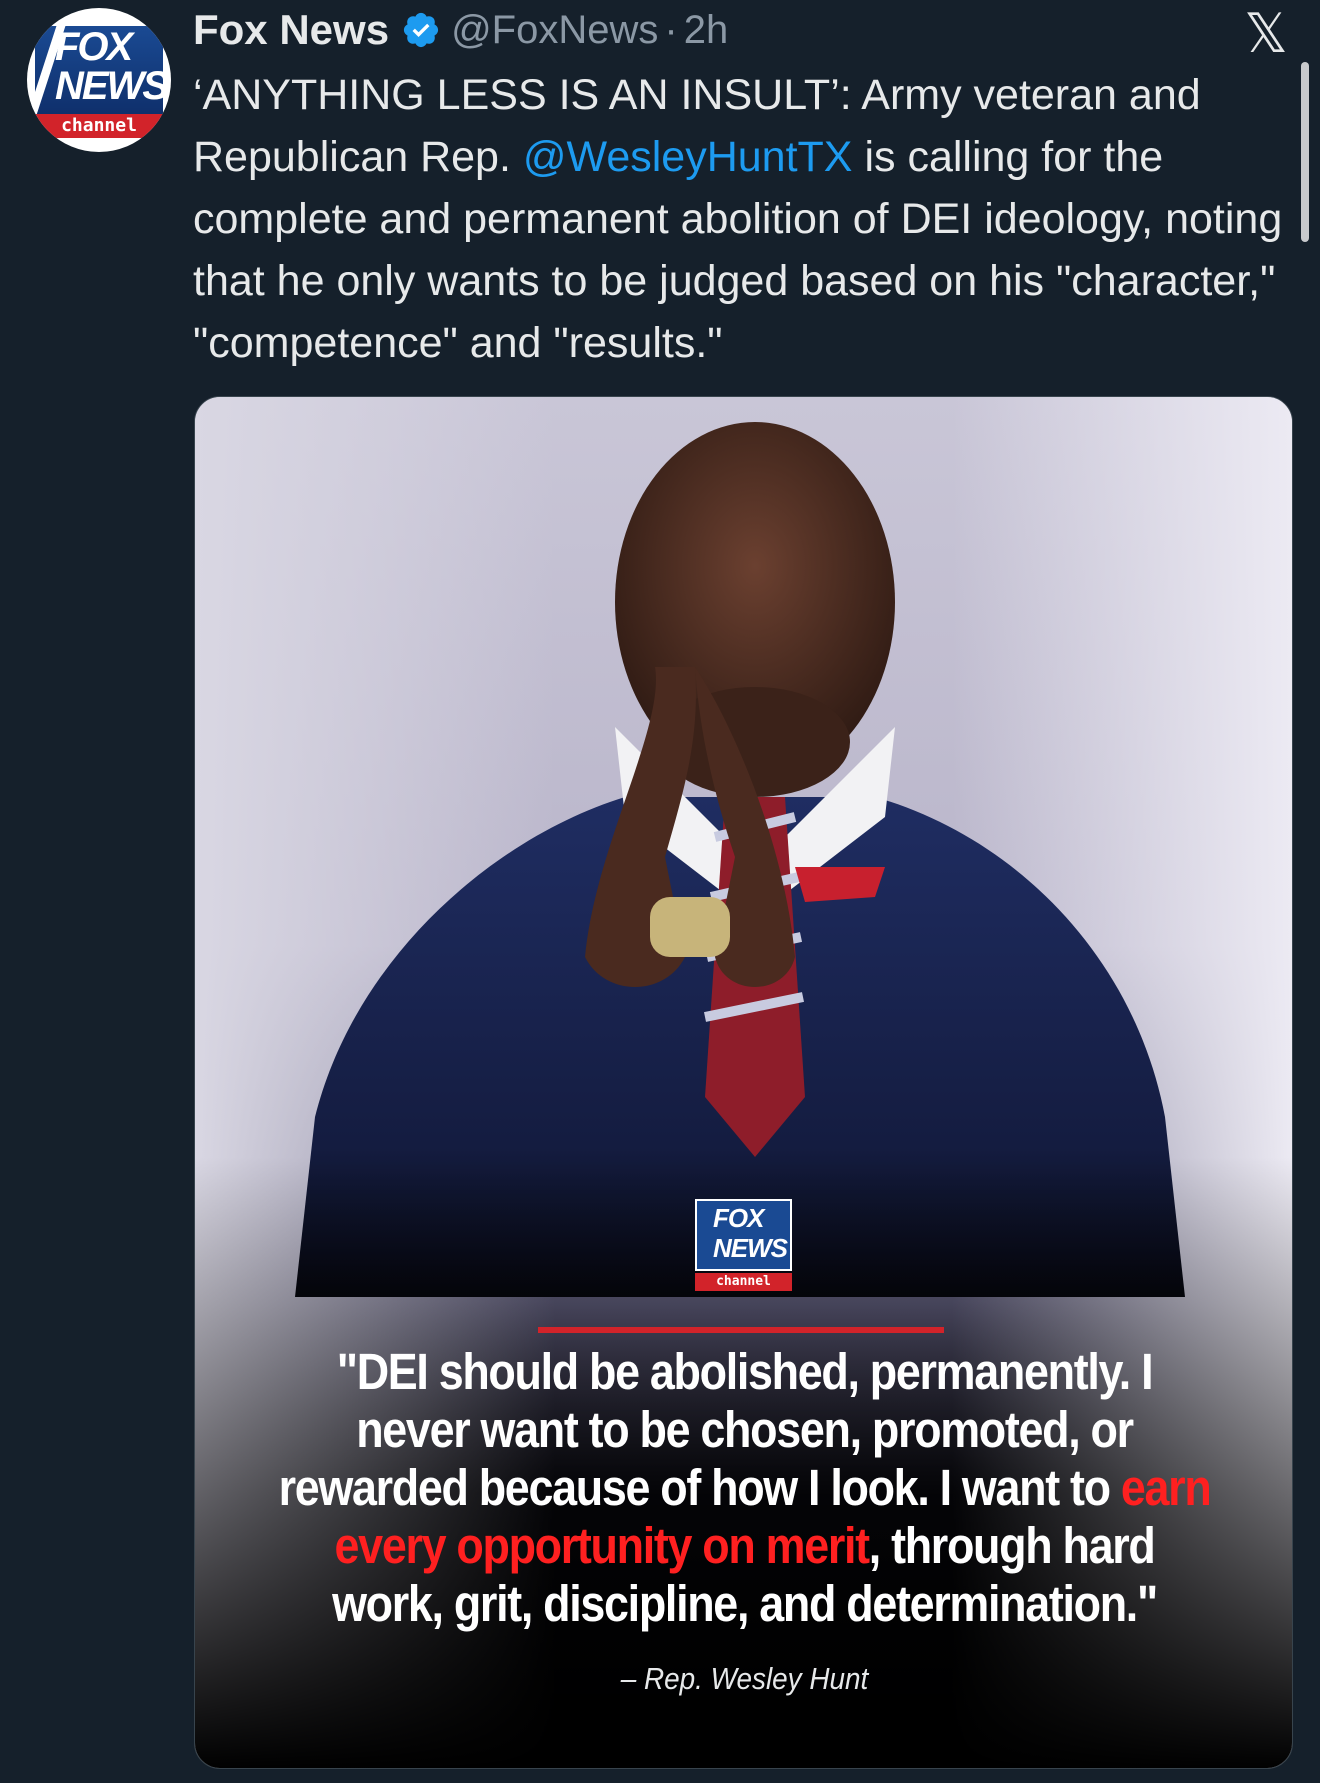 The height and width of the screenshot is (1783, 1320). What do you see at coordinates (743, 1282) in the screenshot?
I see `watermark-logo-channel: channel` at bounding box center [743, 1282].